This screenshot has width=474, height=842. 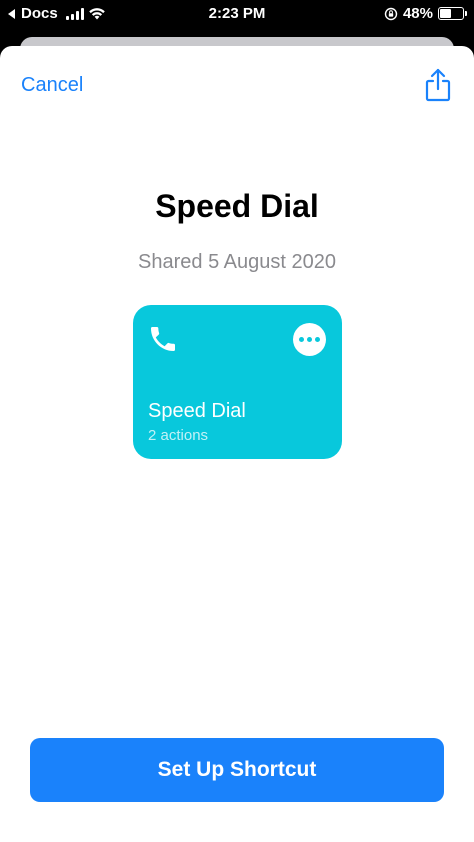 What do you see at coordinates (237, 206) in the screenshot?
I see `shortcut-title: Speed Dial` at bounding box center [237, 206].